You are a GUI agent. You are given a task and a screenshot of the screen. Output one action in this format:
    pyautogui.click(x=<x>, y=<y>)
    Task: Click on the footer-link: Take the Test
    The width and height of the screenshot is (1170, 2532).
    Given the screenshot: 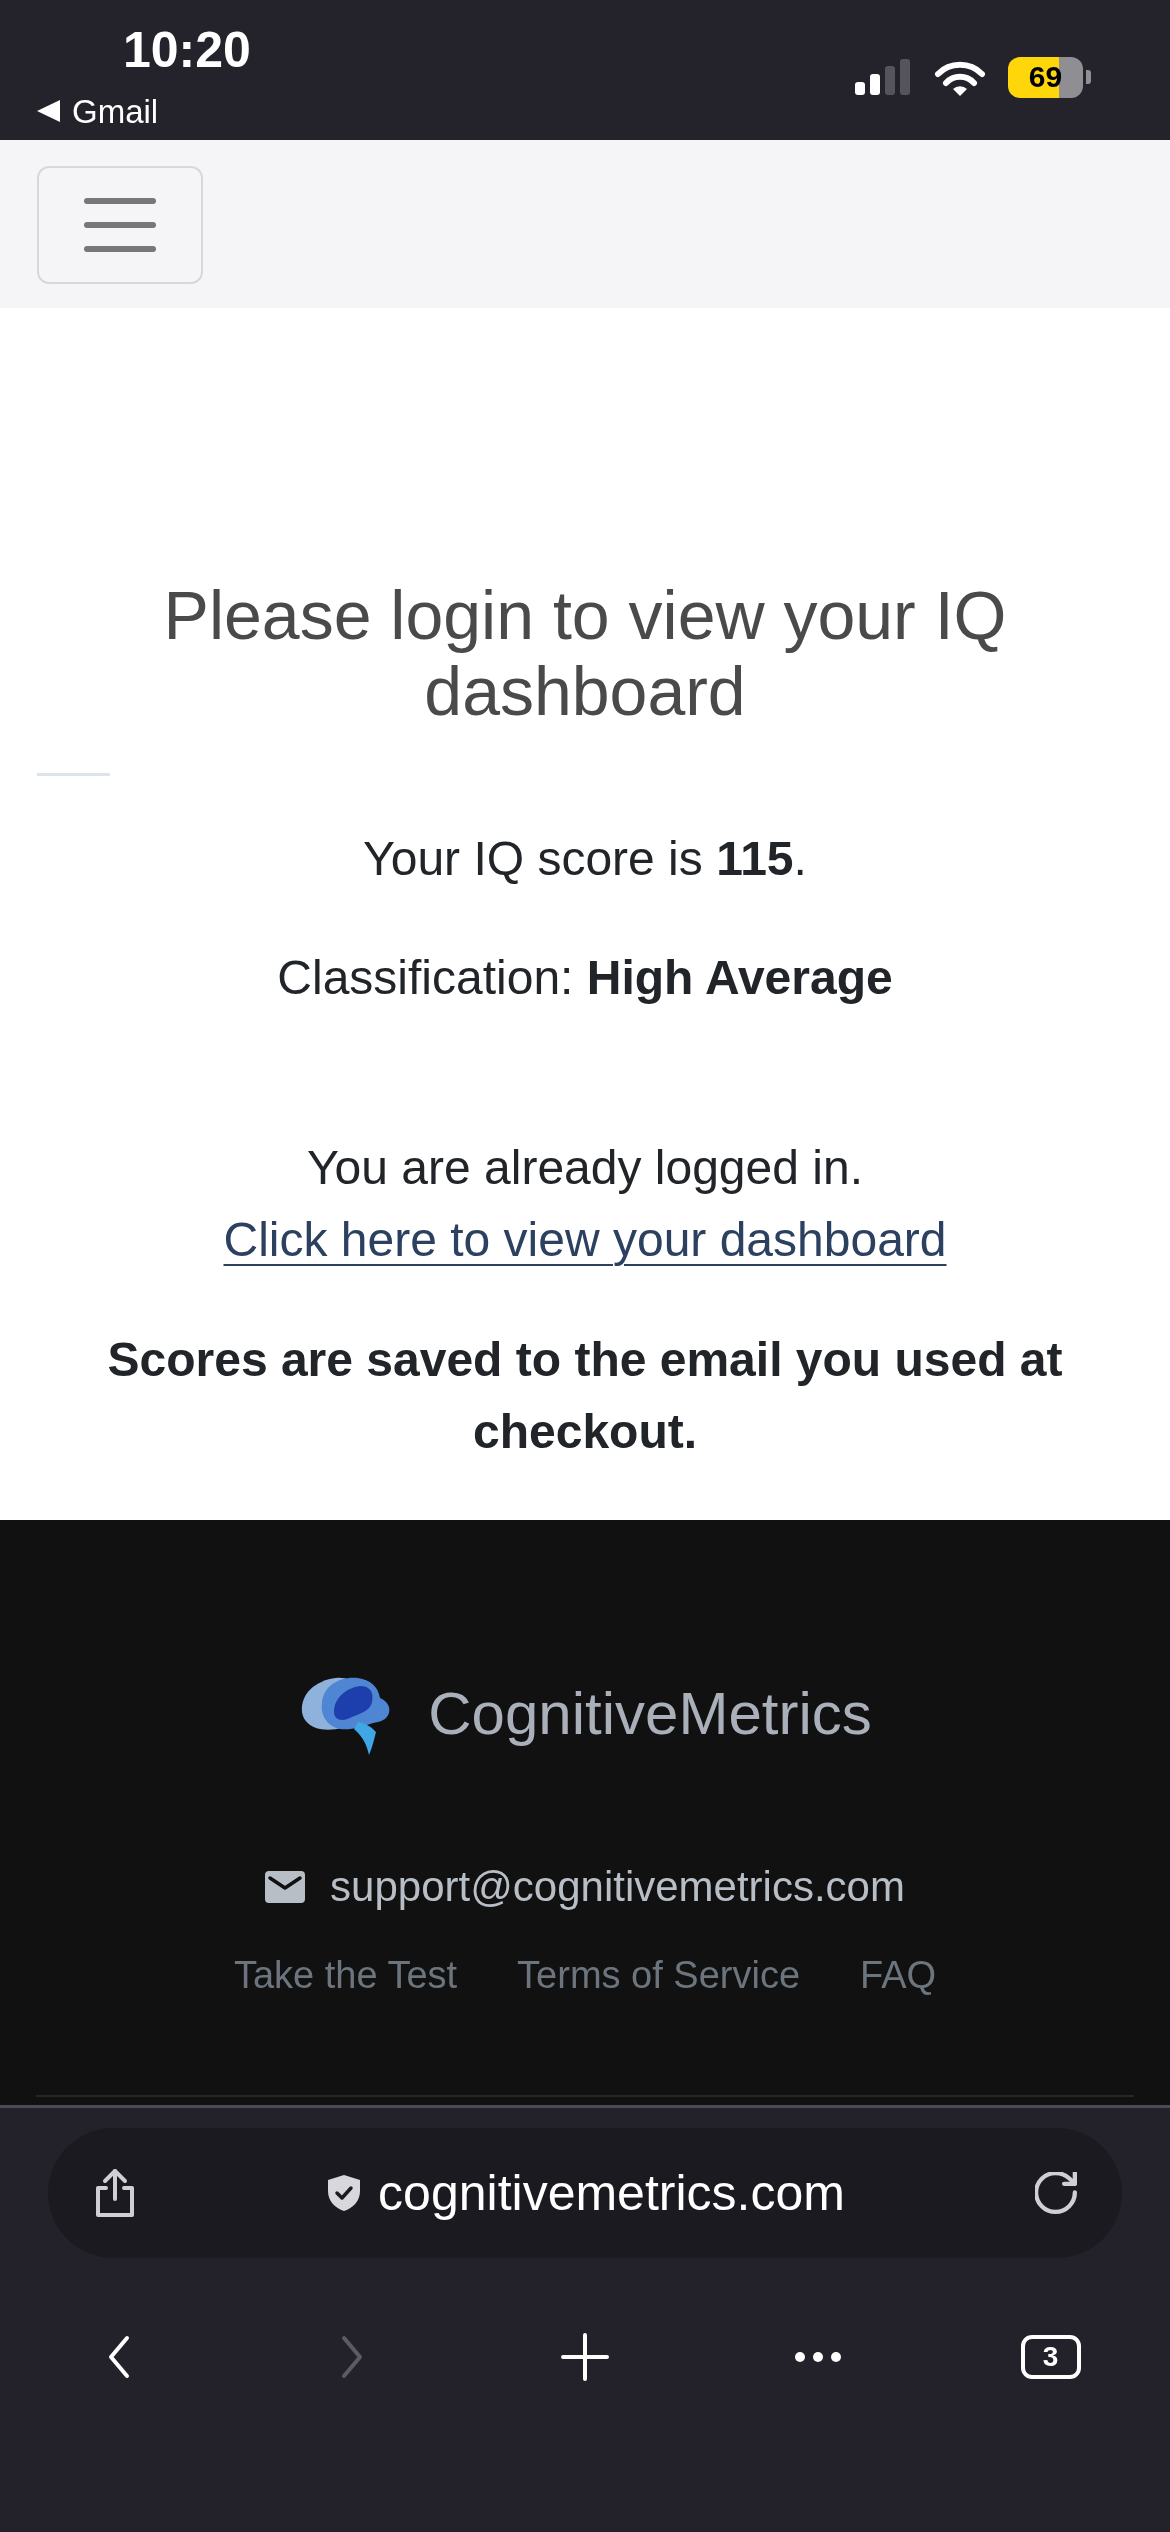 What is the action you would take?
    pyautogui.click(x=345, y=1975)
    